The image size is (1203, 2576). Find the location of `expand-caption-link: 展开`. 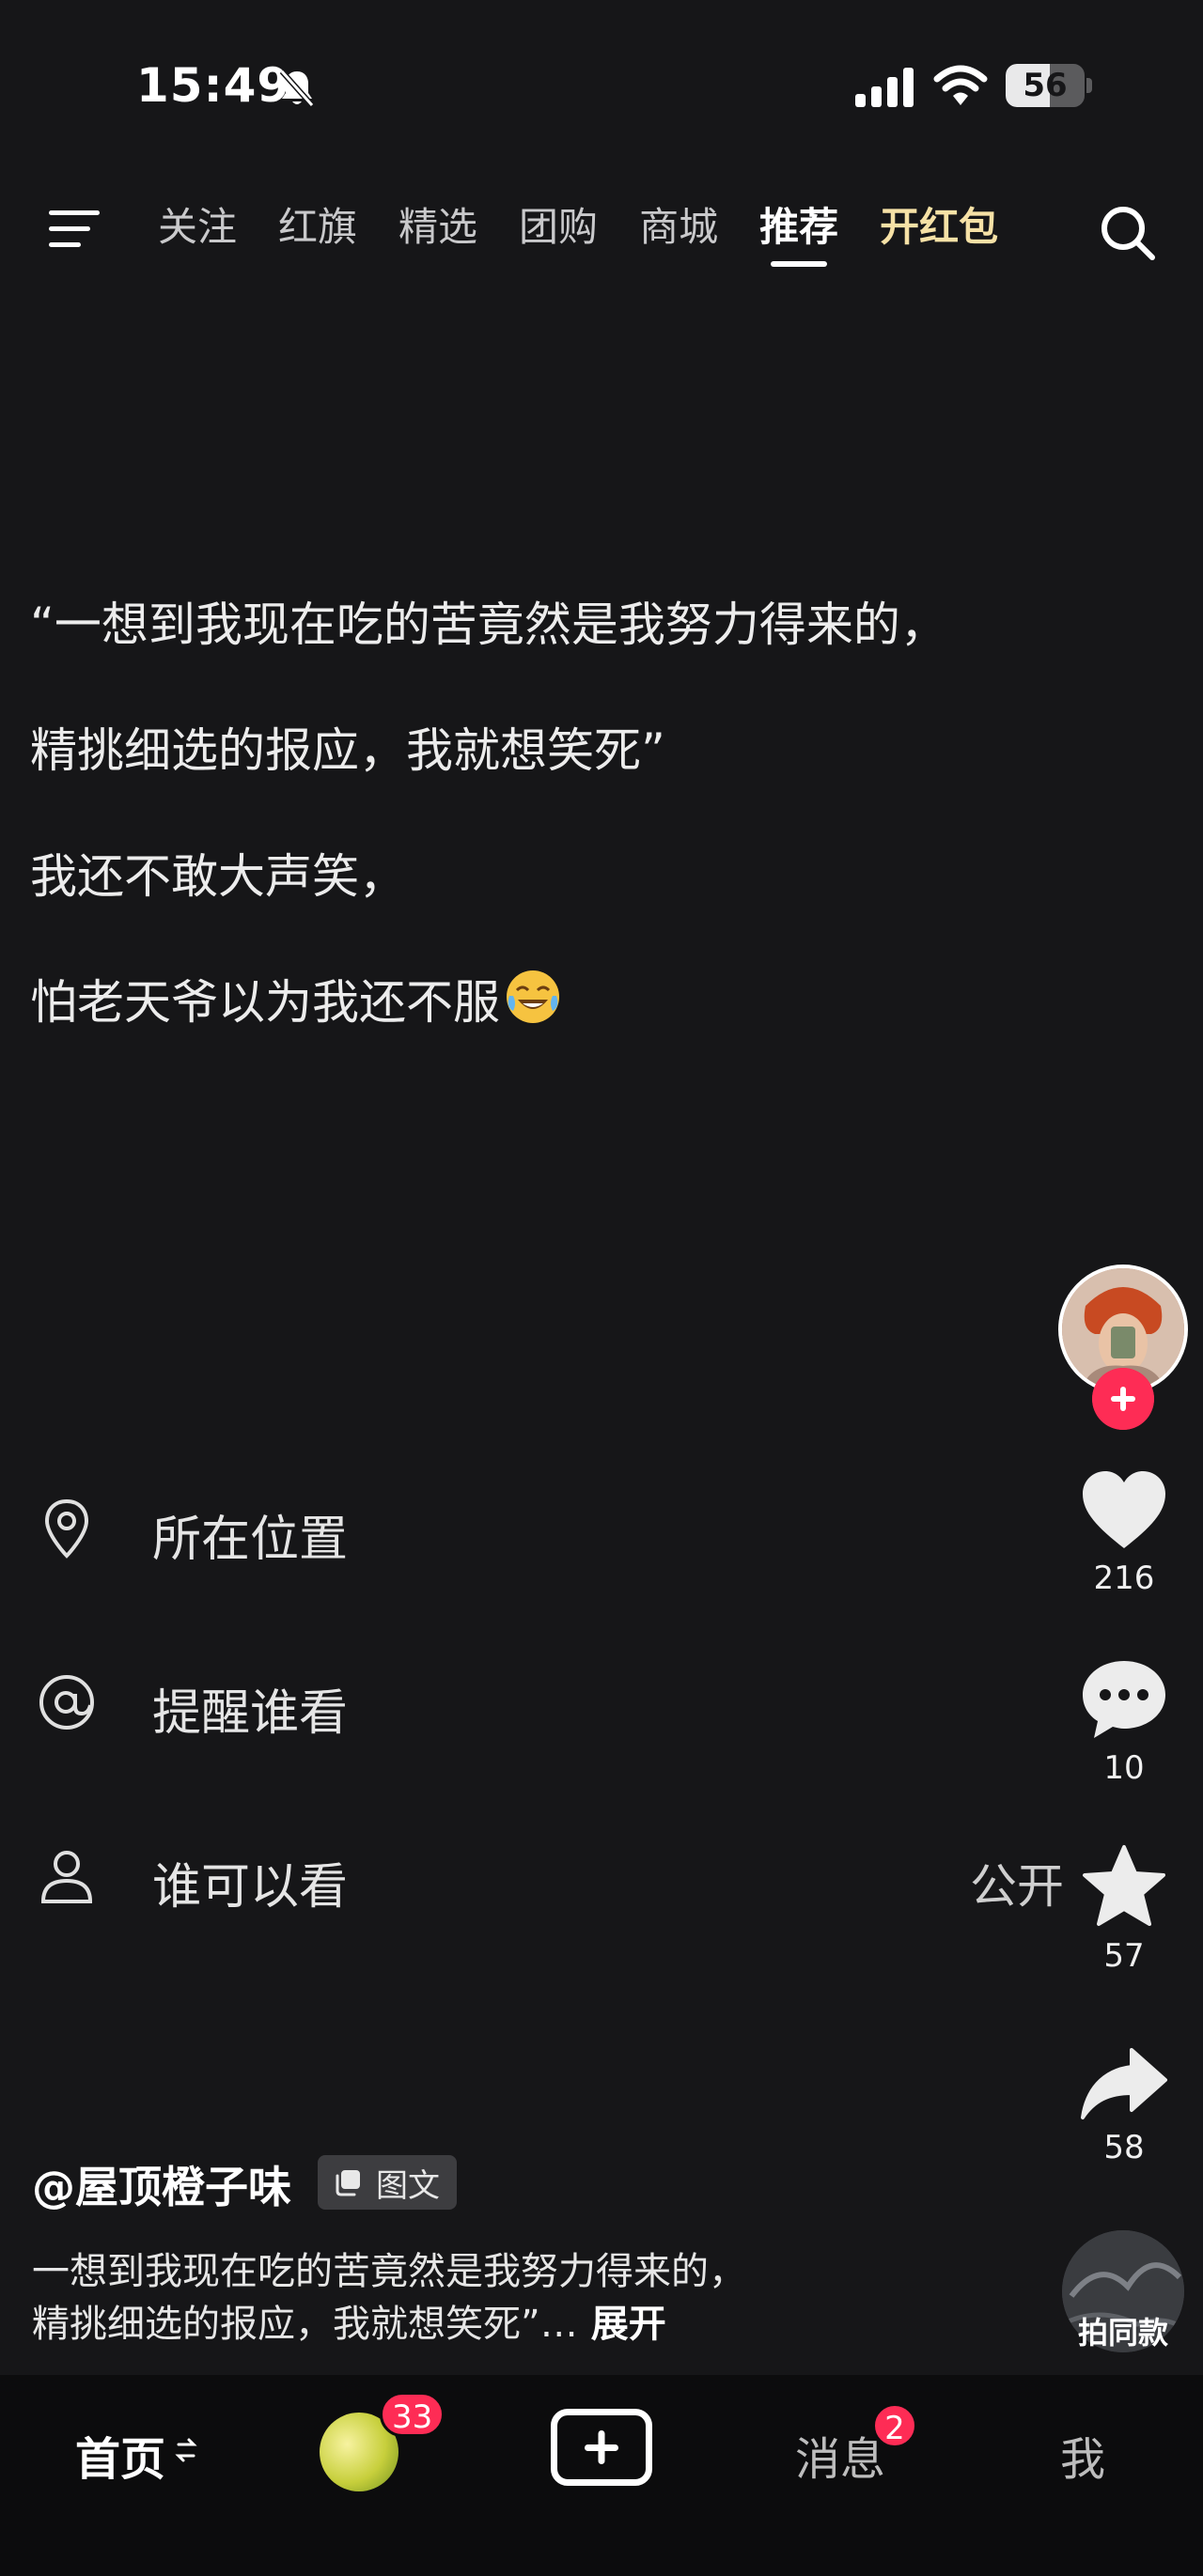

expand-caption-link: 展开 is located at coordinates (628, 2324).